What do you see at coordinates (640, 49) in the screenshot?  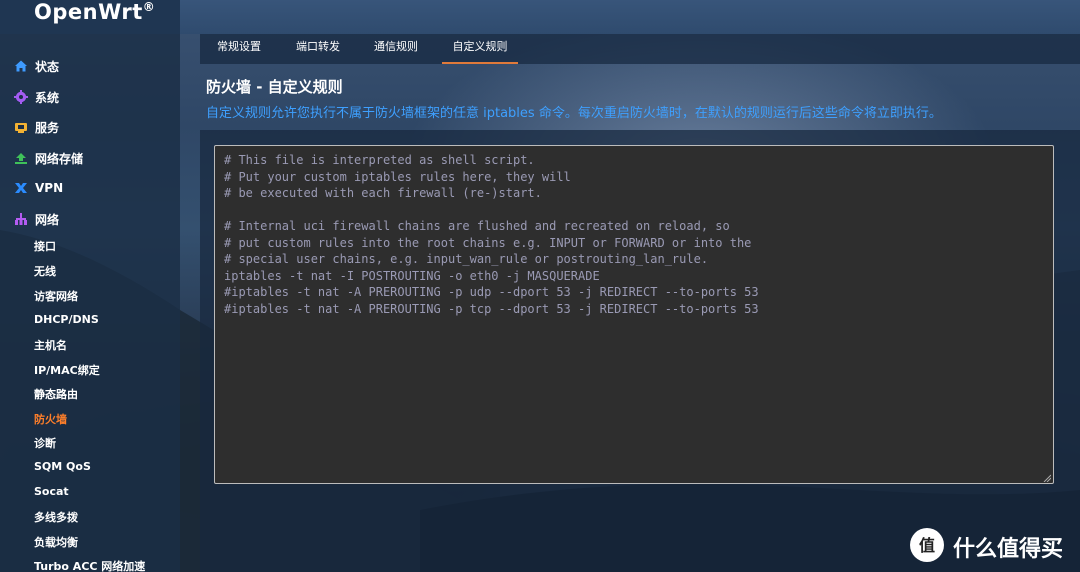 I see `tab-bar: 常规设置 端口转发 通信规则 自定义规则` at bounding box center [640, 49].